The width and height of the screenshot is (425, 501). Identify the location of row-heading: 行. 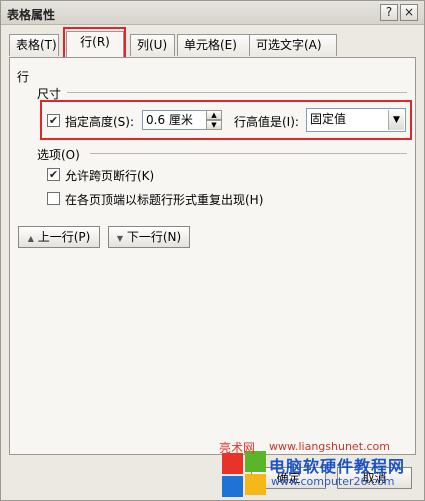
(23, 77).